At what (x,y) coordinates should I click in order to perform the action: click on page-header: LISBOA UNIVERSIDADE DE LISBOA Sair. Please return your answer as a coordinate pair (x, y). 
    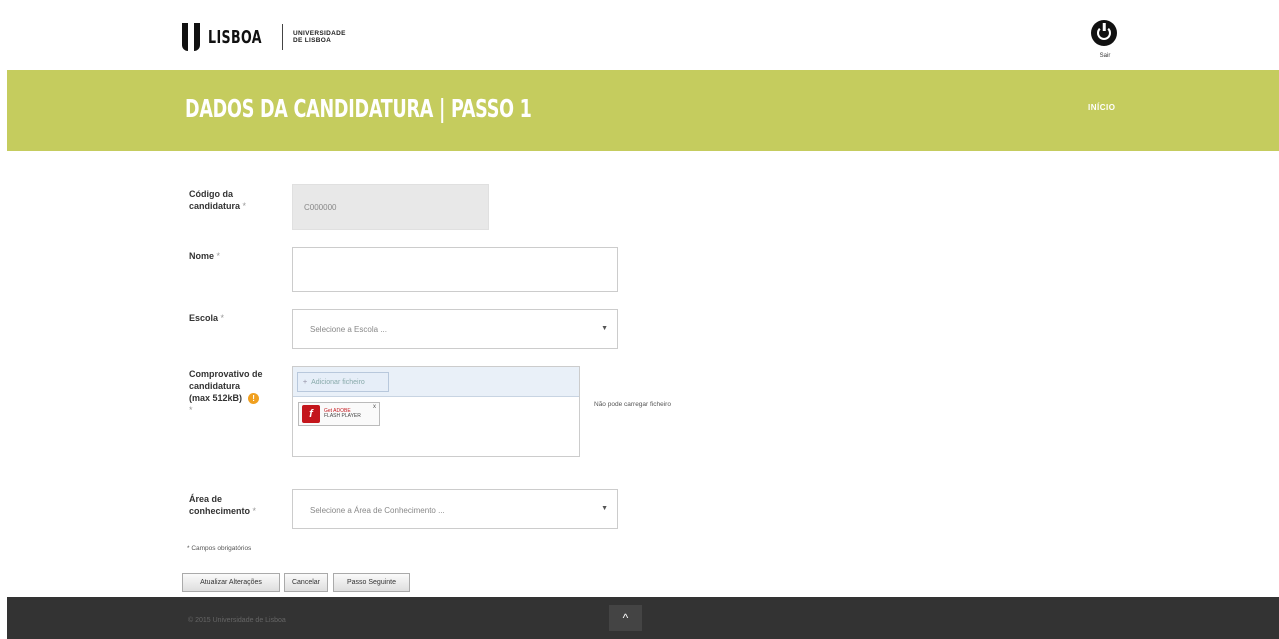
    Looking at the image, I should click on (639, 35).